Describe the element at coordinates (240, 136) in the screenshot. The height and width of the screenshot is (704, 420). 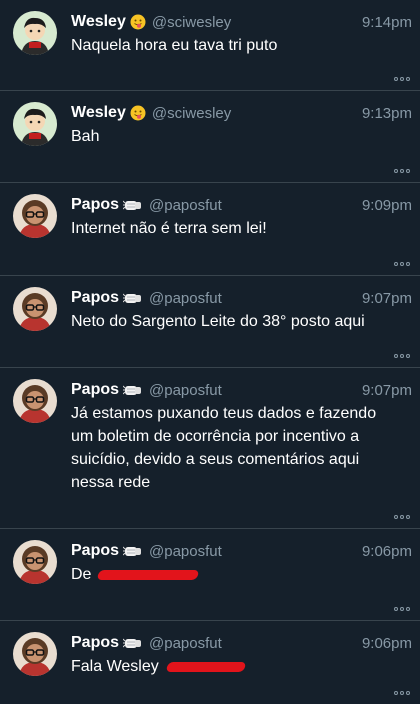
I see `tweet-text: Bah` at that location.